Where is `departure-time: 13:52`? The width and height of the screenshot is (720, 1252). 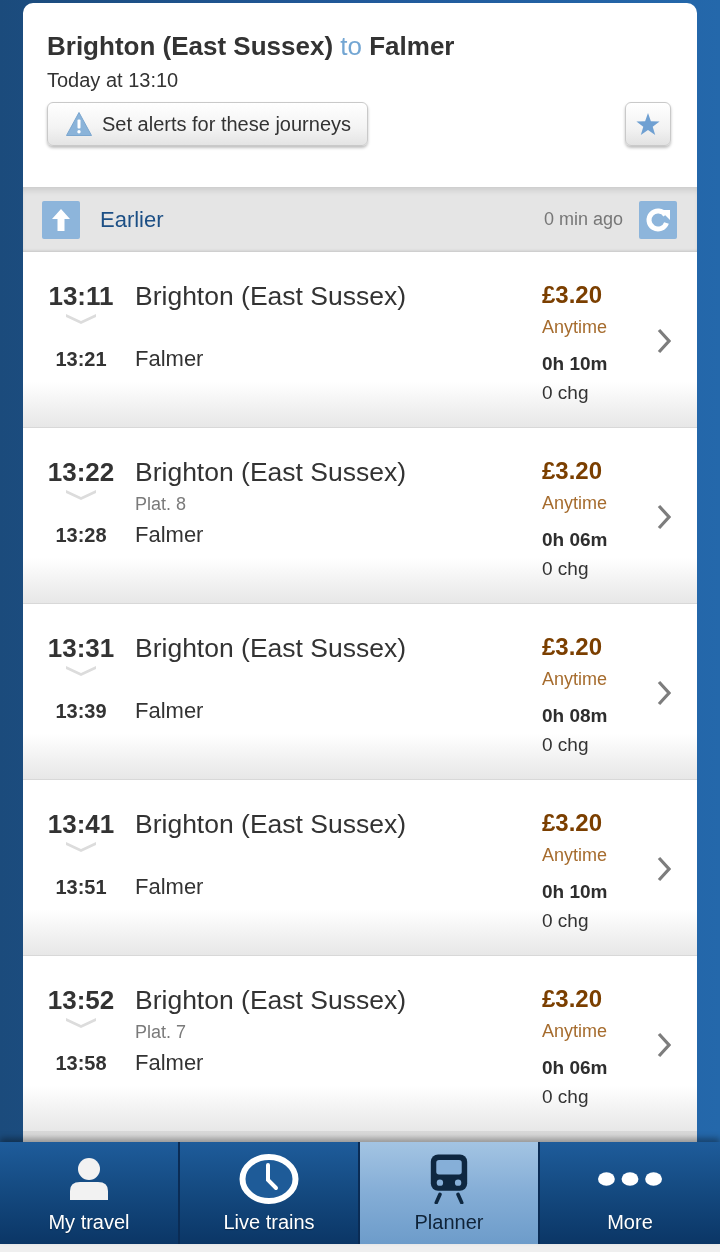
departure-time: 13:52 is located at coordinates (81, 1000).